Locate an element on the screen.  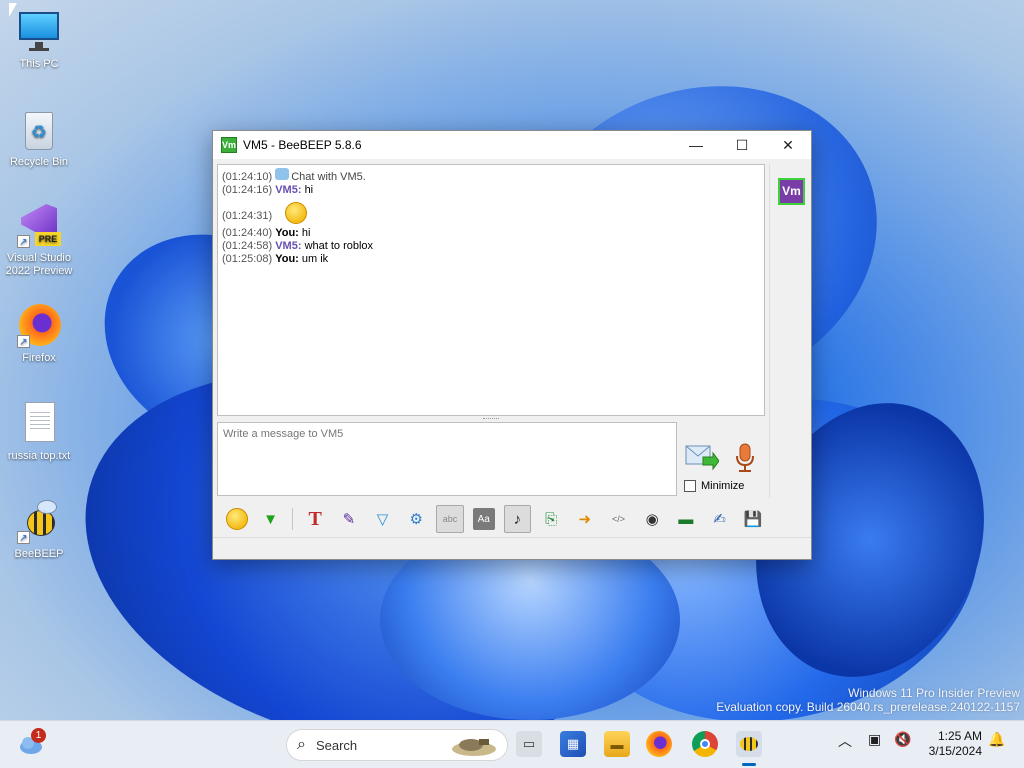
message-time: (01:24:10) is located at coordinates (247, 177).